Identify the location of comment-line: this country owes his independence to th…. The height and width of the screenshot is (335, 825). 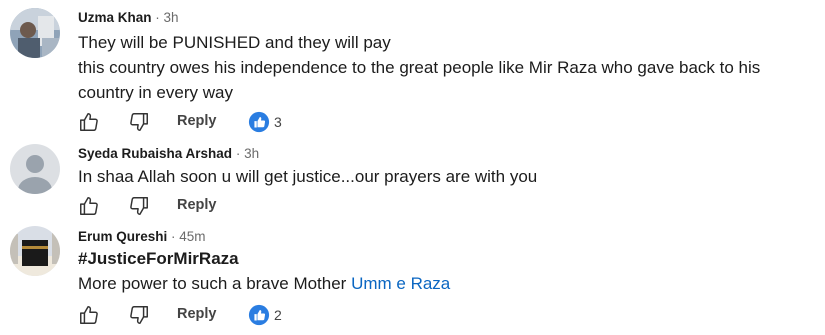
(419, 80).